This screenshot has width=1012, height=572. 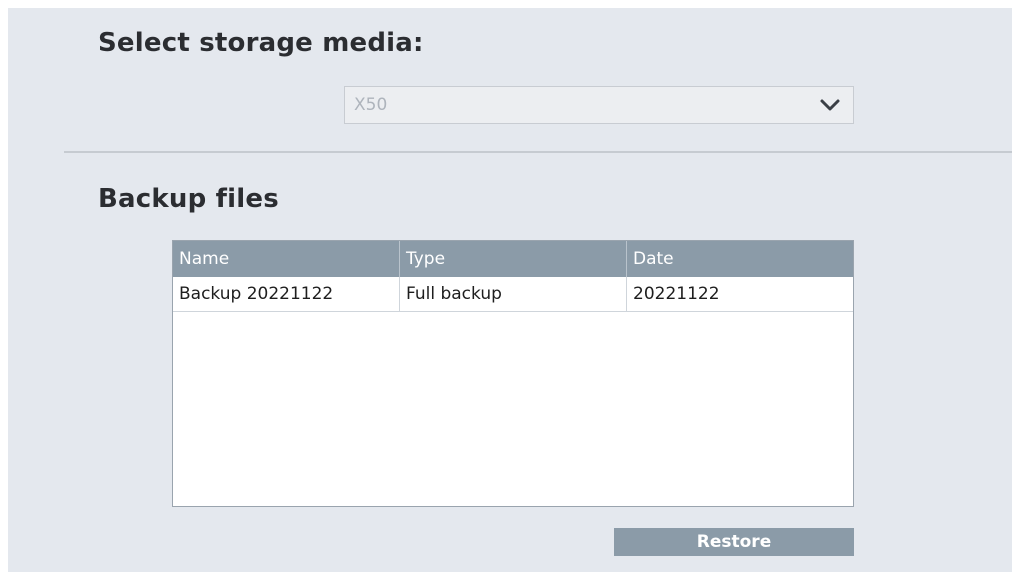 I want to click on section-divider, so click(x=538, y=152).